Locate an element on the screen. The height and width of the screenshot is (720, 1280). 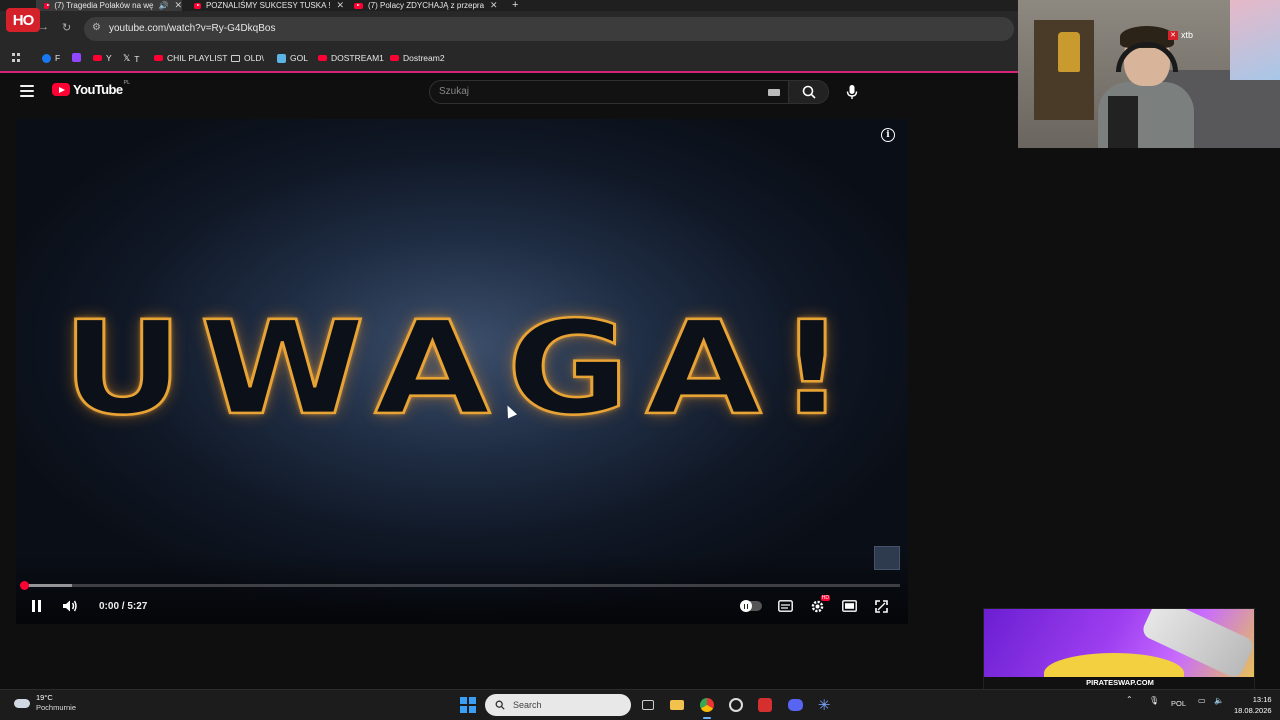
pause-button is located at coordinates (36, 606).